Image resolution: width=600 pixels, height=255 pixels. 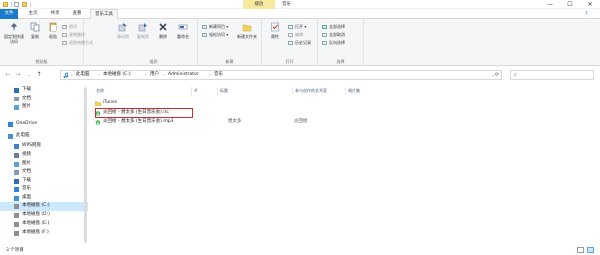 What do you see at coordinates (204, 35) in the screenshot?
I see `easy-access-icon` at bounding box center [204, 35].